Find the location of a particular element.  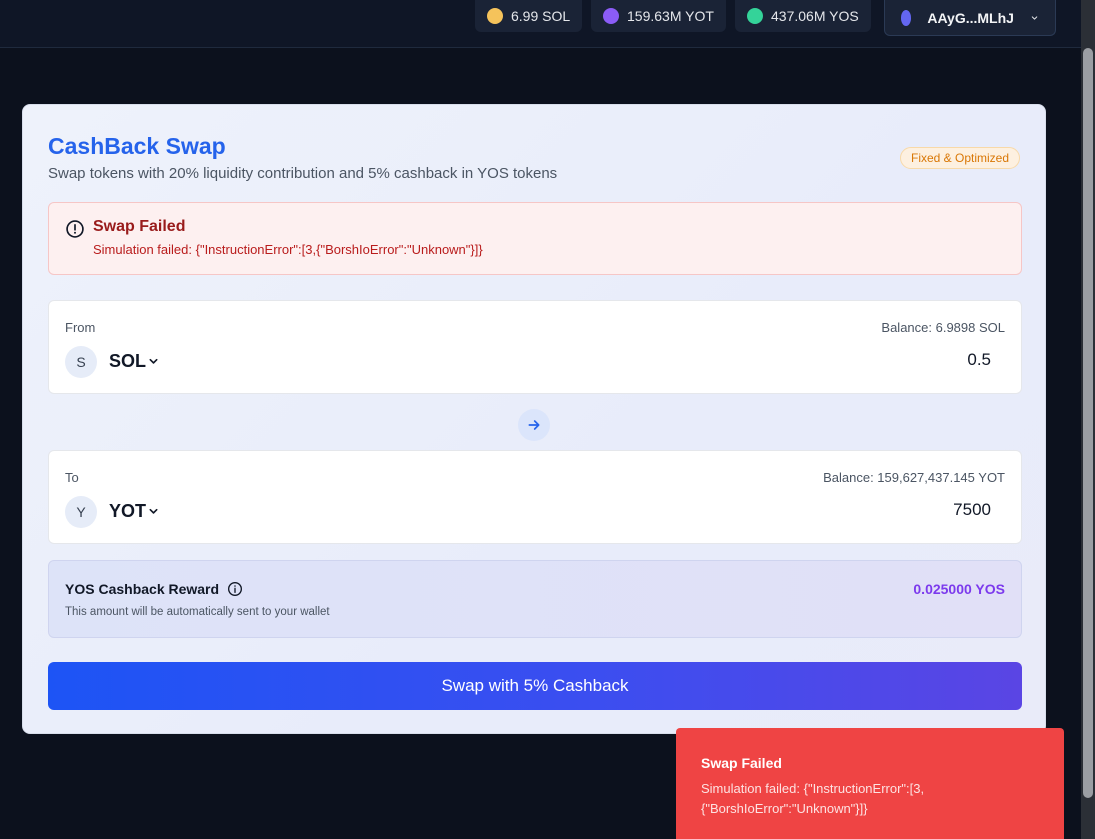

cashback-value: 0.025000 YOS is located at coordinates (959, 589).